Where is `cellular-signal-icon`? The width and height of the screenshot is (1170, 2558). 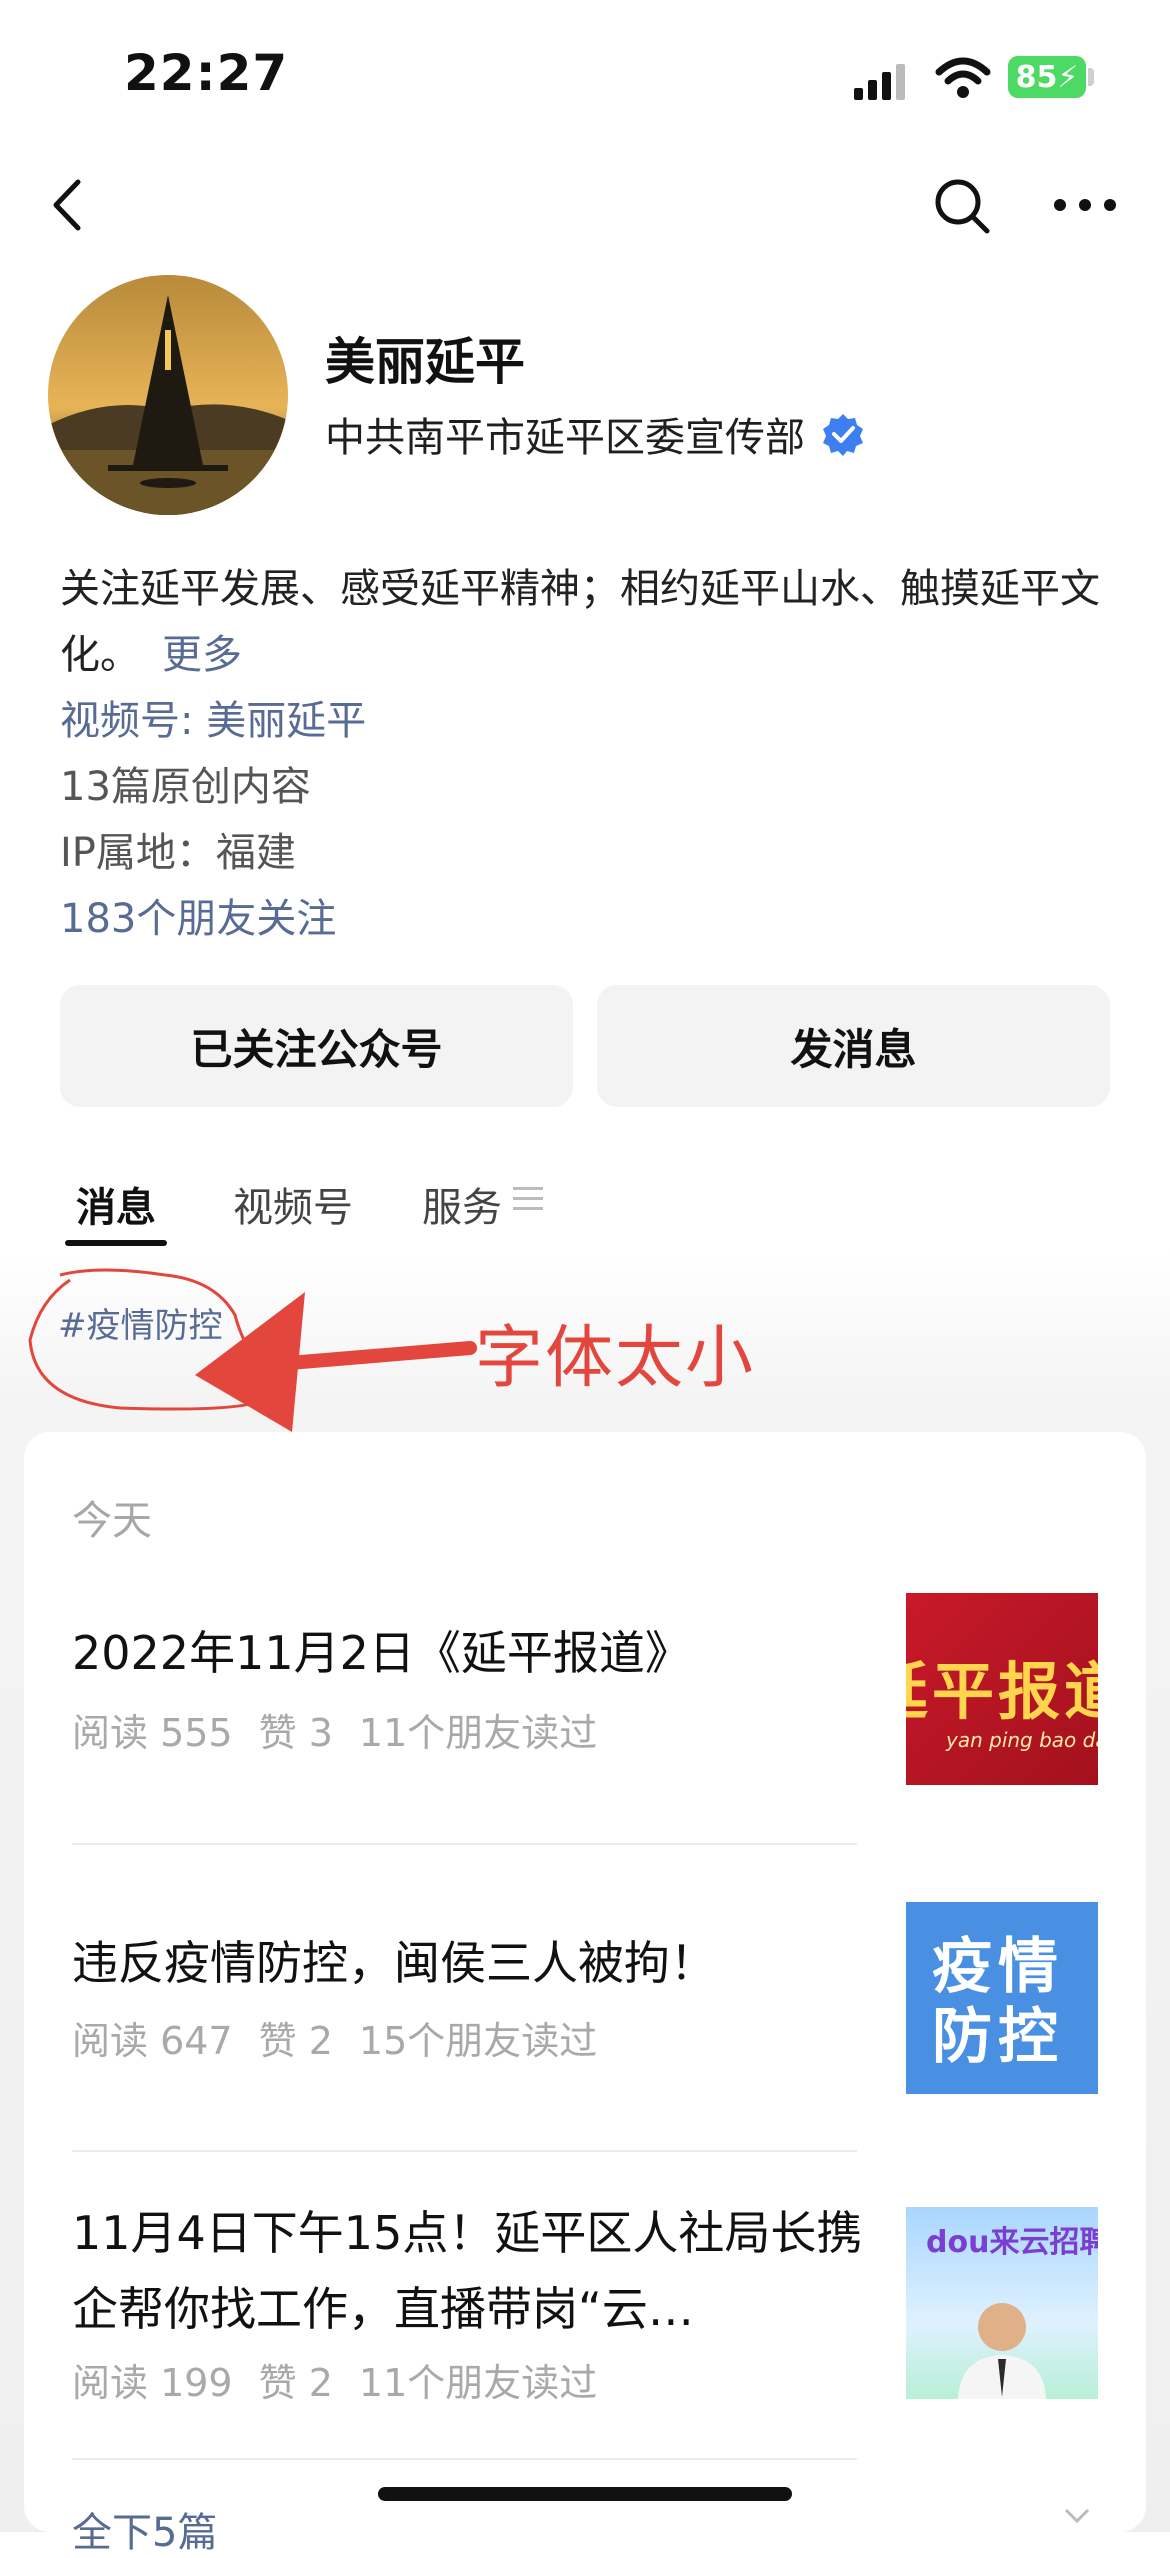
cellular-signal-icon is located at coordinates (879, 82).